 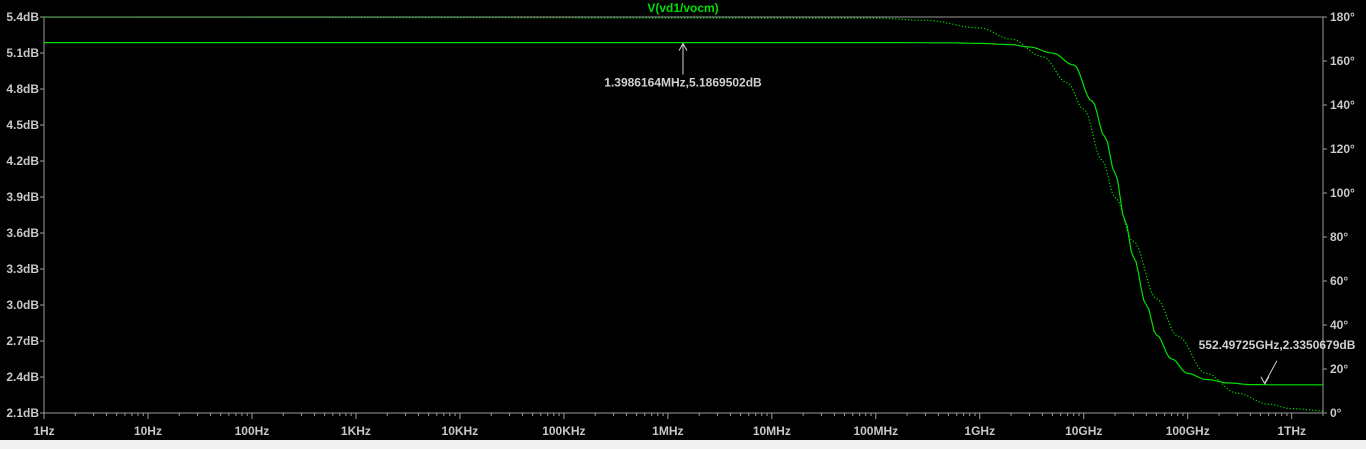 What do you see at coordinates (1083, 431) in the screenshot?
I see `x-tick-label: 10GHz` at bounding box center [1083, 431].